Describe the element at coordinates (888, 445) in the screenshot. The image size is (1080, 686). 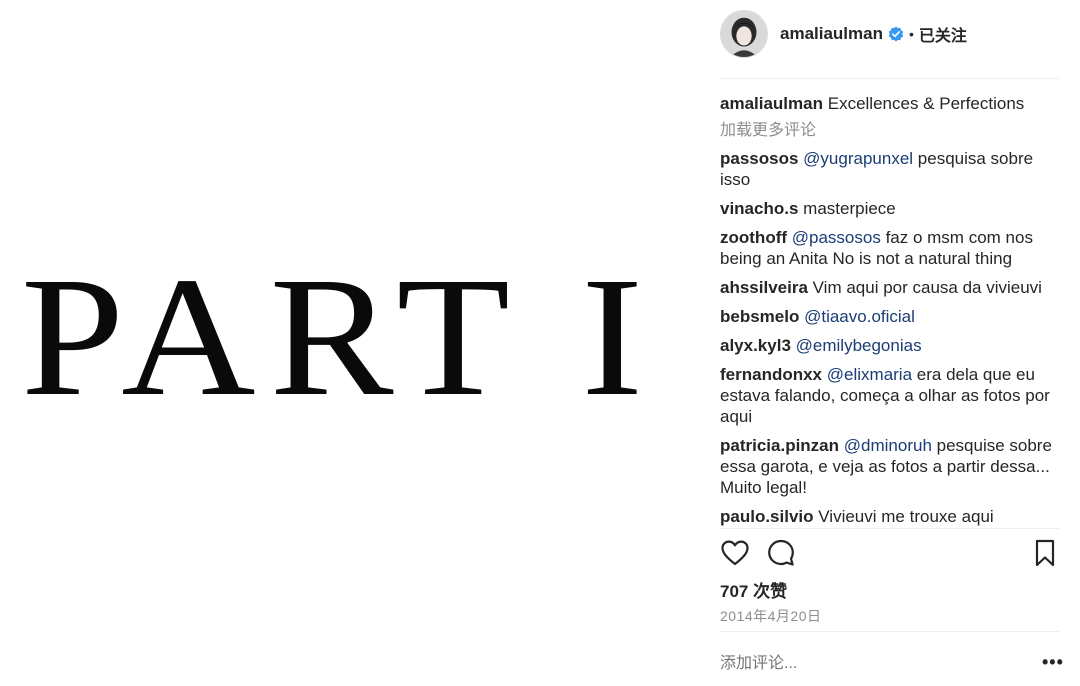
I see `comment-mention: @dminoruh` at that location.